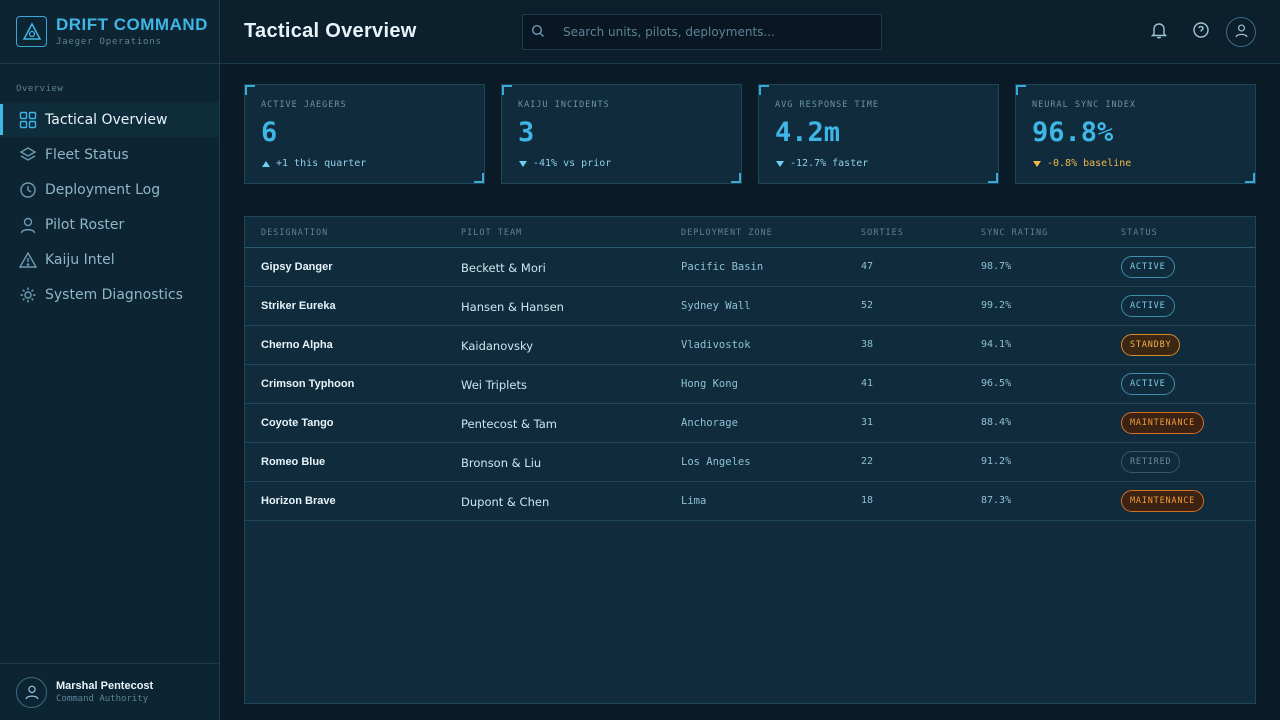 The height and width of the screenshot is (720, 1280). What do you see at coordinates (105, 686) in the screenshot?
I see `user-name: Marshal Pentecost` at bounding box center [105, 686].